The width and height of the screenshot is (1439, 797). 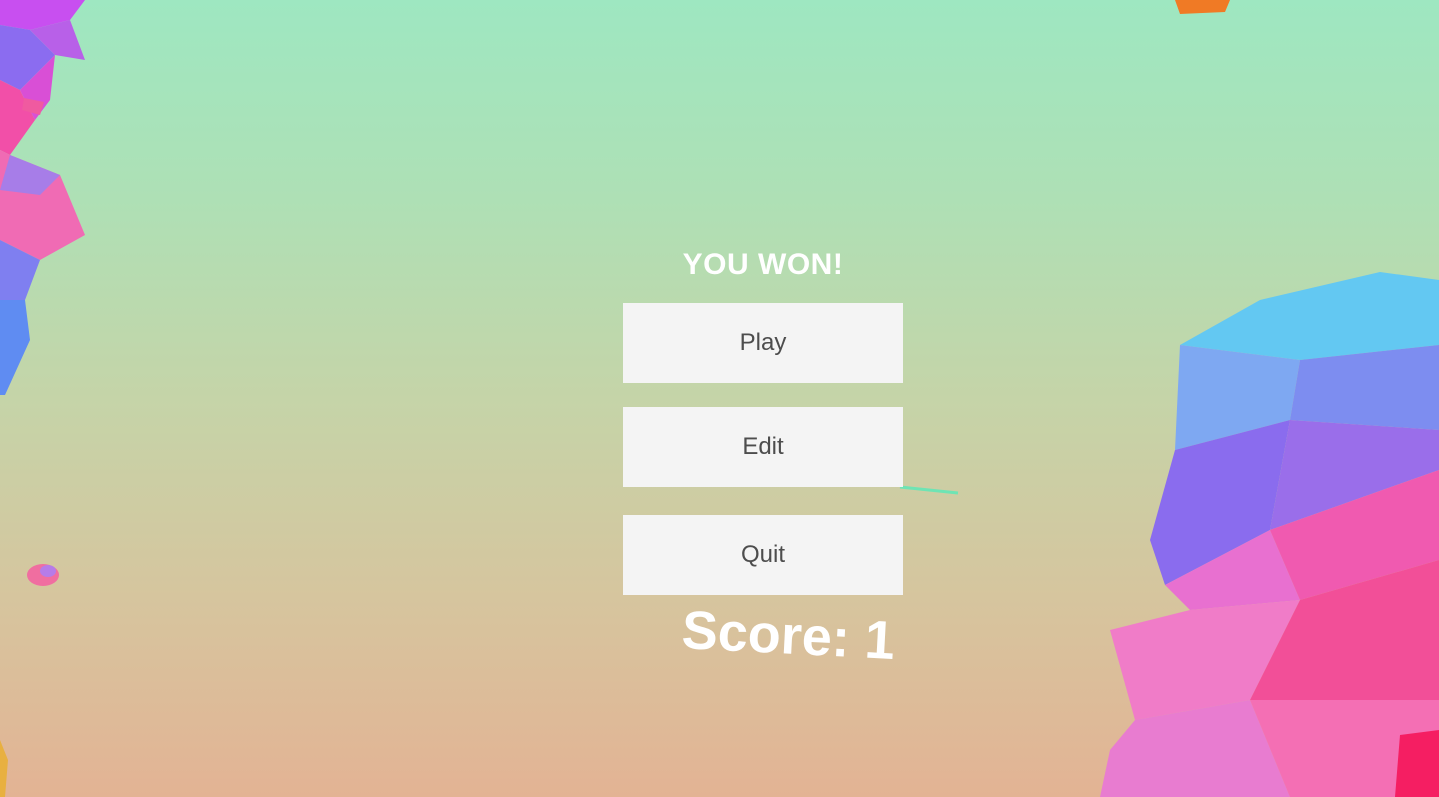 I want to click on left-rock-cluster, so click(x=42, y=398).